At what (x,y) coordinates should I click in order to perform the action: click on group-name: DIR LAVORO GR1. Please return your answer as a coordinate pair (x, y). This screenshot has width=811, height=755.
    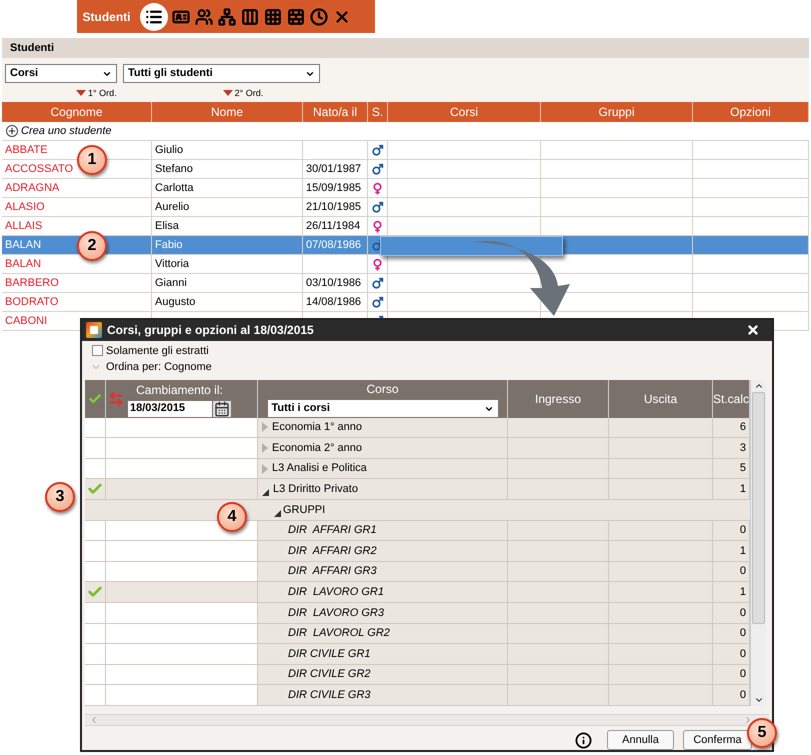
    Looking at the image, I should click on (336, 592).